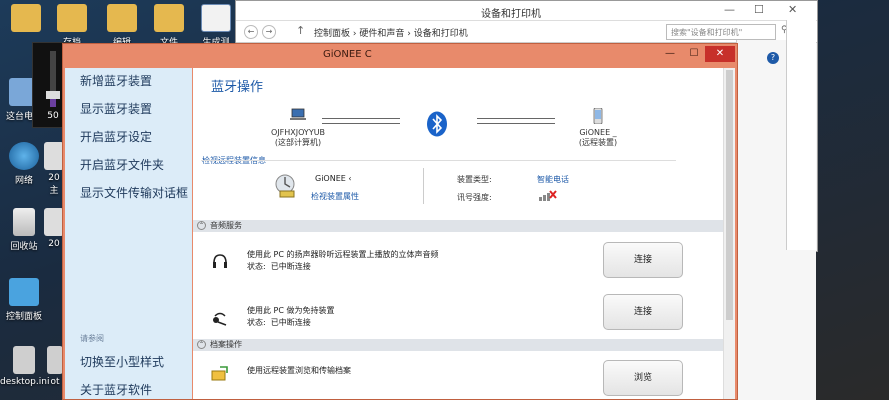  What do you see at coordinates (226, 344) in the screenshot?
I see `section-title: 档案操作` at bounding box center [226, 344].